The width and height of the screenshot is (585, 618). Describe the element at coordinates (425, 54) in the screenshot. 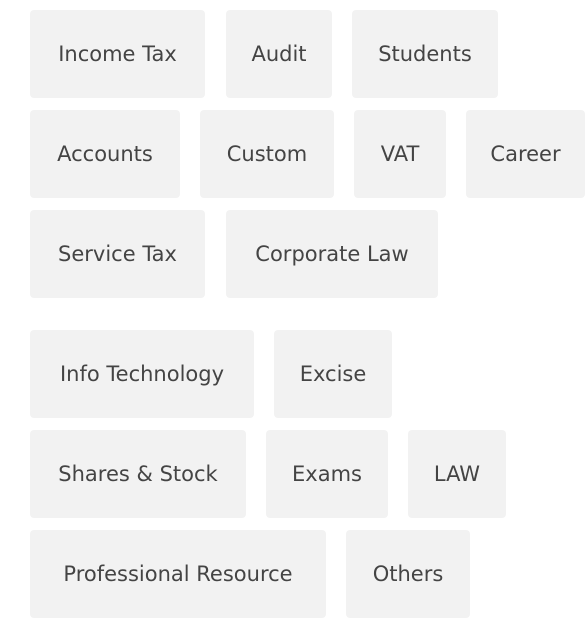

I see `tag-students: Students` at that location.